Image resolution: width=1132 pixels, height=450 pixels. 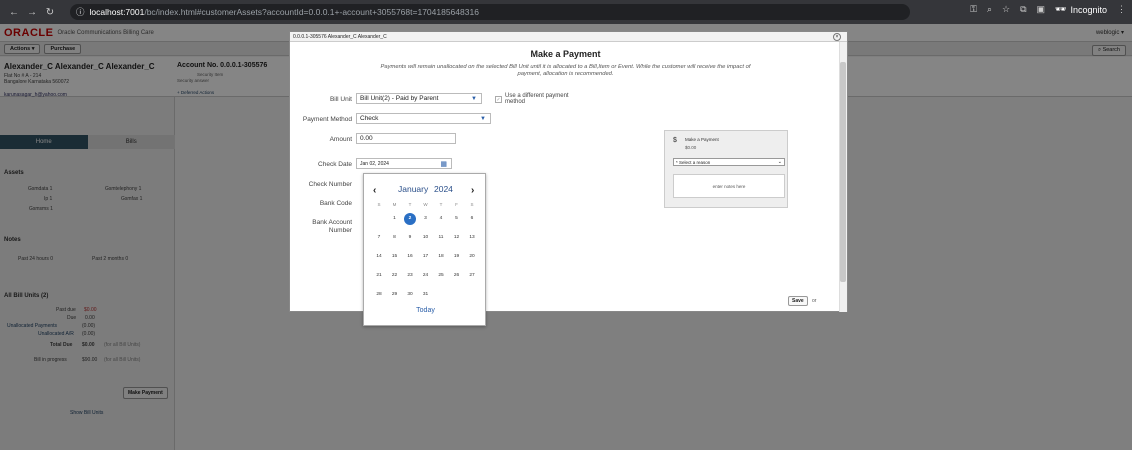 I want to click on bill-unit-select: Bill Unit(2) - Paid by Parent ▼, so click(x=419, y=98).